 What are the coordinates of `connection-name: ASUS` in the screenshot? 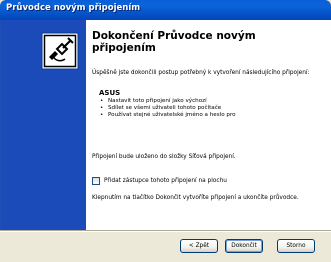 It's located at (110, 93).